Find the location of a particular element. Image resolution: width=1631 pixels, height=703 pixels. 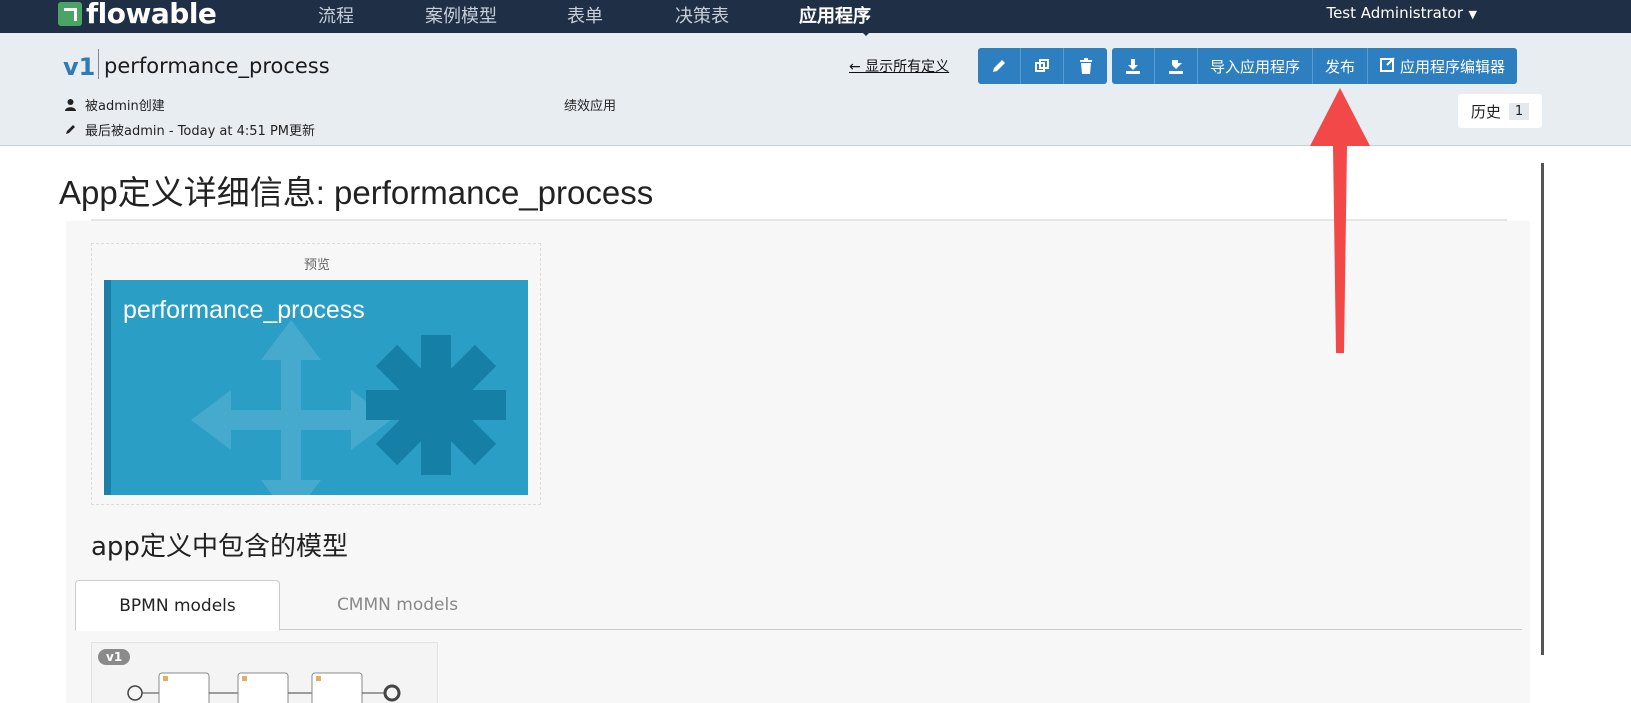

version-label: v1 is located at coordinates (79, 67).